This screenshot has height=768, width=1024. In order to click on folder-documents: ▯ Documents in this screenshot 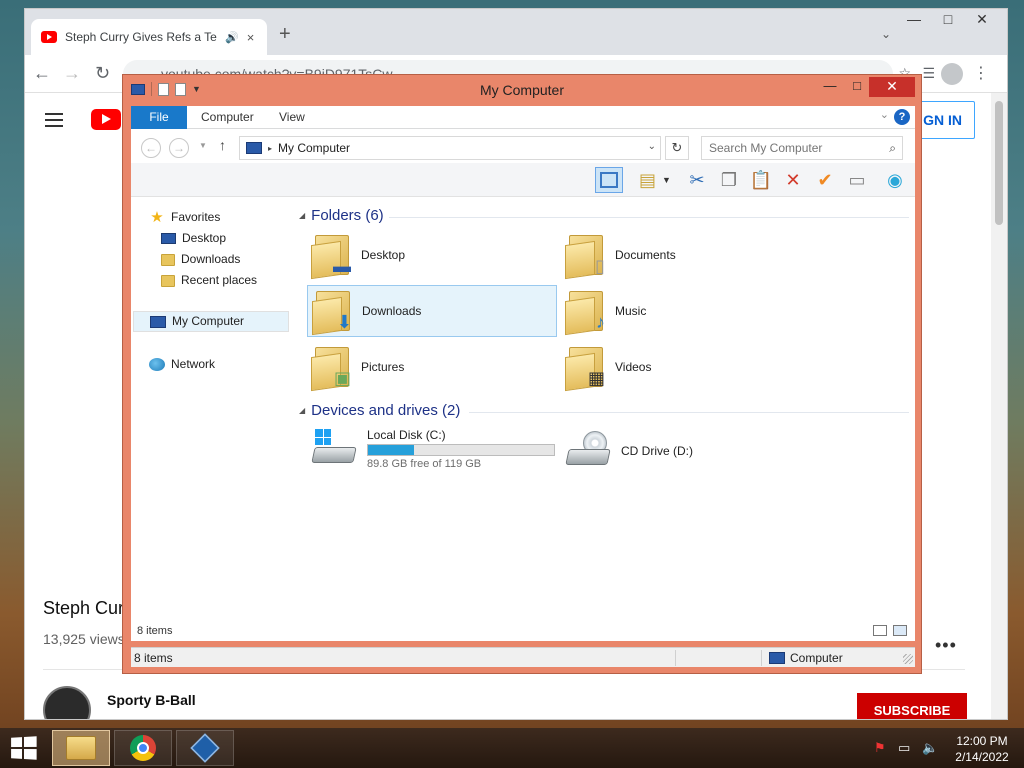, I will do `click(686, 255)`.